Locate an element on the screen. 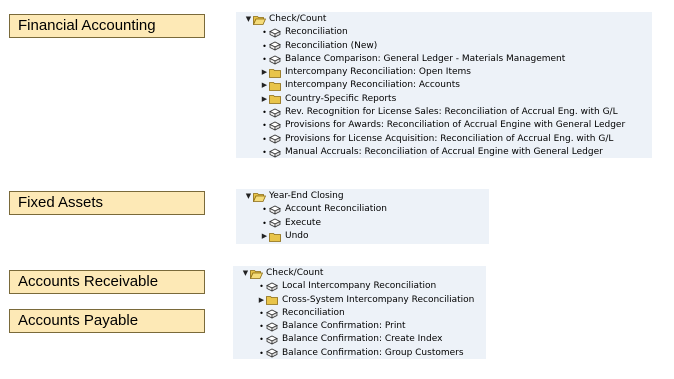 This screenshot has width=674, height=379. tree-item-label: Balance Confirmation: Create Index is located at coordinates (362, 339).